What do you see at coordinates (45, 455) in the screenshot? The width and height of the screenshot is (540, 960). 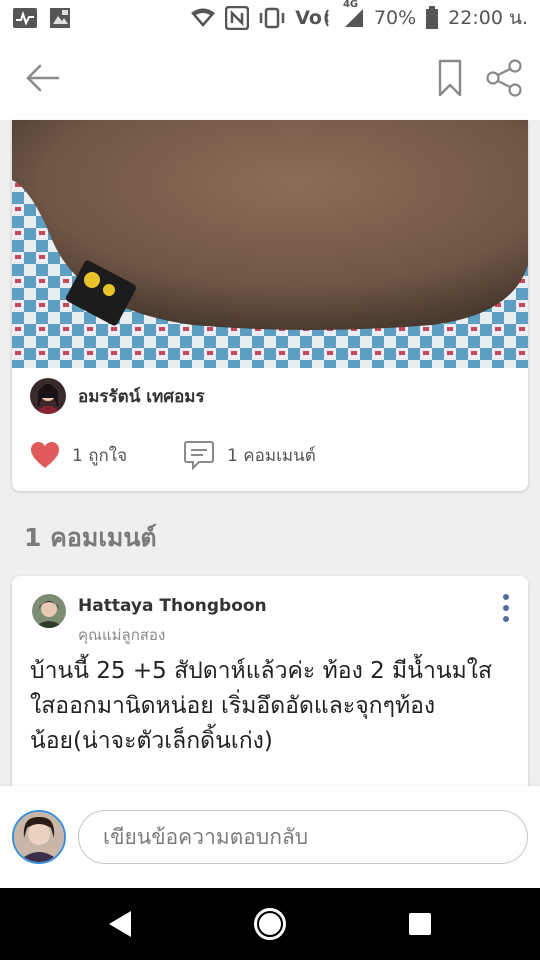 I see `heart-icon` at bounding box center [45, 455].